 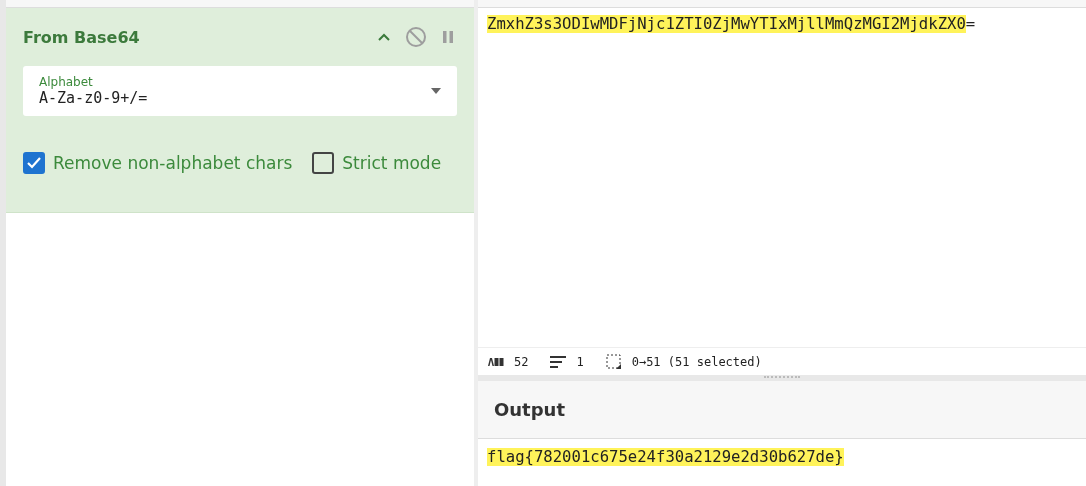 What do you see at coordinates (558, 361) in the screenshot?
I see `lines-icon` at bounding box center [558, 361].